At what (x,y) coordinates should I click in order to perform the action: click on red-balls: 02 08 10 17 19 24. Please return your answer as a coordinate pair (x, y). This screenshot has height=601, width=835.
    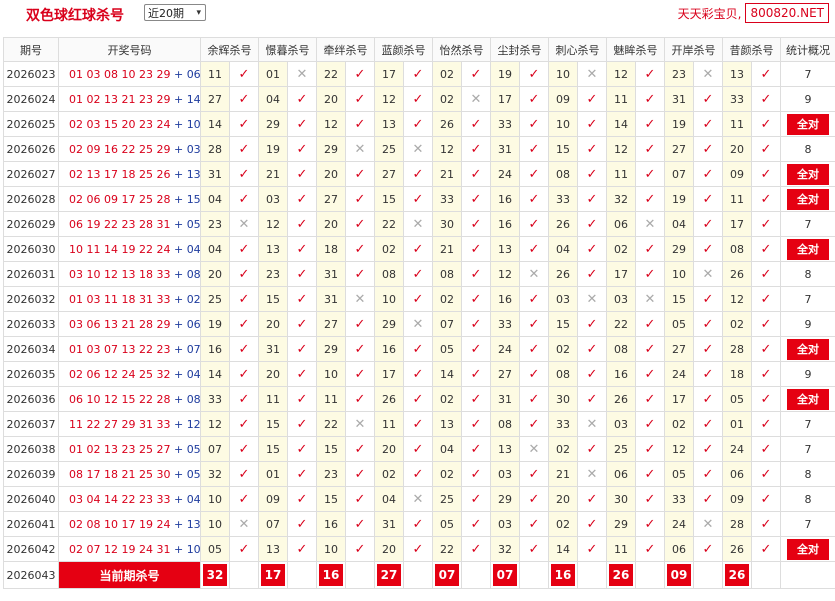
    Looking at the image, I should click on (120, 524).